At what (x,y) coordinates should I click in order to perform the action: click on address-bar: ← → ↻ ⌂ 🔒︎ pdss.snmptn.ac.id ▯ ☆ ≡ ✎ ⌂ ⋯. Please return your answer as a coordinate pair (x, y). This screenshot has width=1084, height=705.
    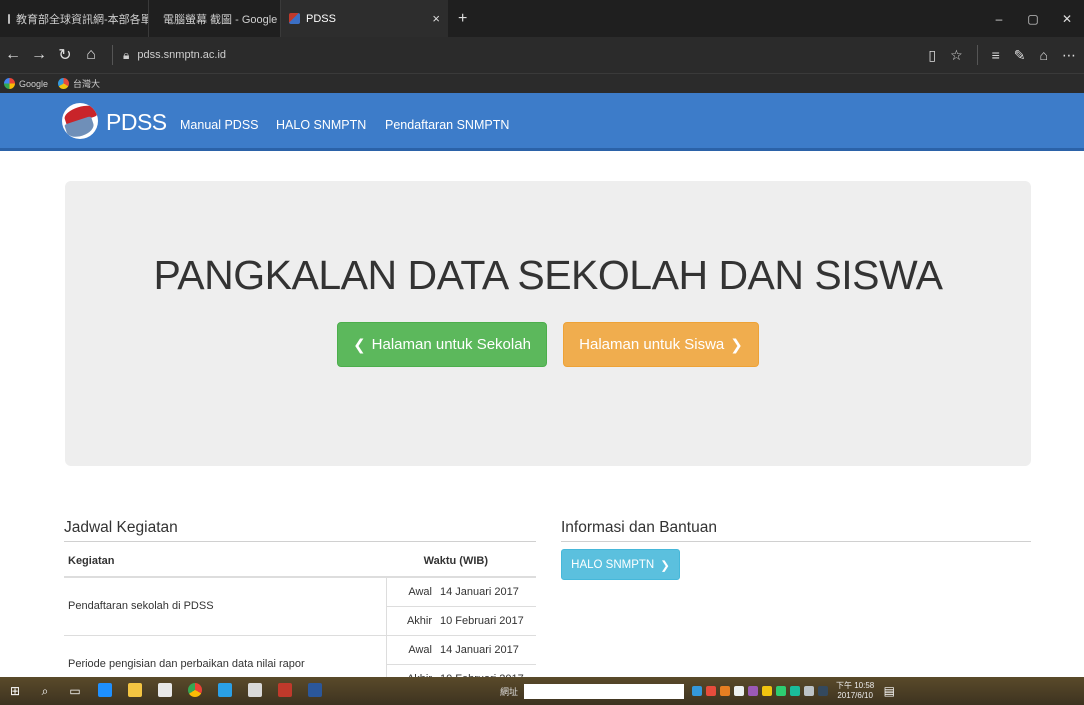
    Looking at the image, I should click on (542, 55).